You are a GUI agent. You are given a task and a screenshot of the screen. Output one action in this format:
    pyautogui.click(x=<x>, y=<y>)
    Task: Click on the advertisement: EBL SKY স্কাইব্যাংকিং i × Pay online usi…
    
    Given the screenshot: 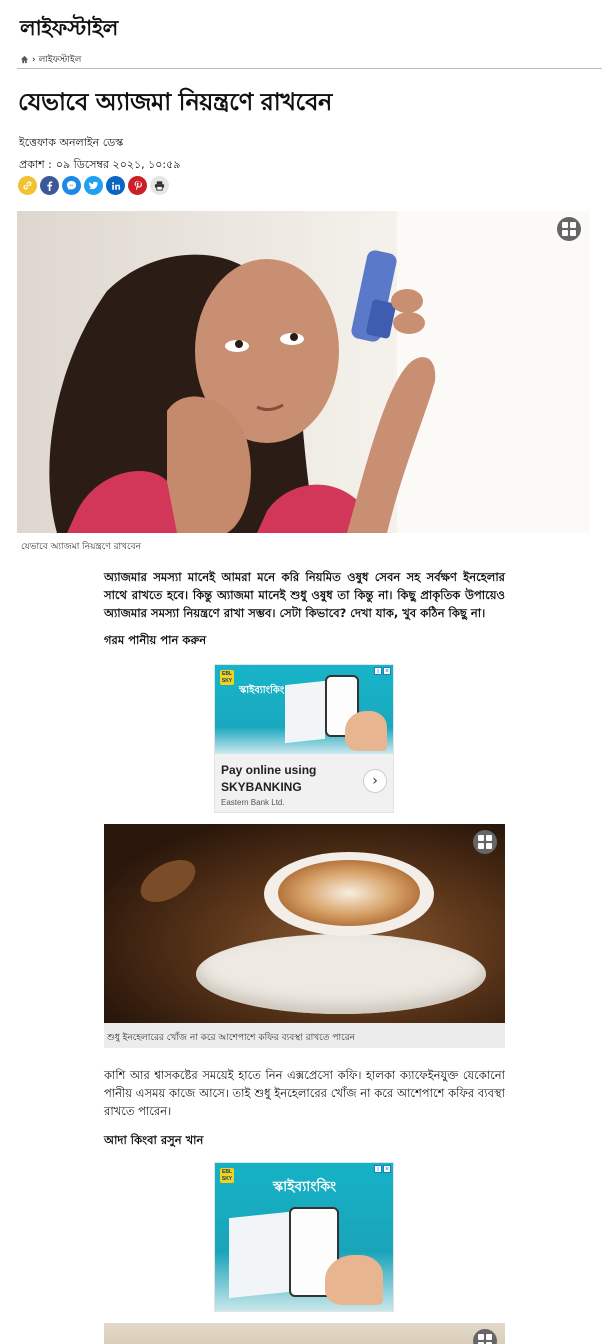 What is the action you would take?
    pyautogui.click(x=304, y=738)
    